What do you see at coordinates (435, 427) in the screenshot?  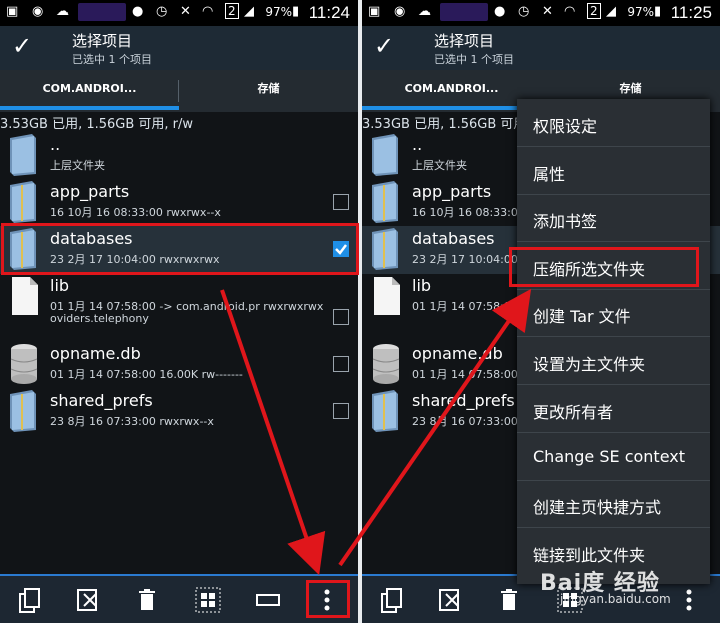 I see `arrow-to-compress` at bounding box center [435, 427].